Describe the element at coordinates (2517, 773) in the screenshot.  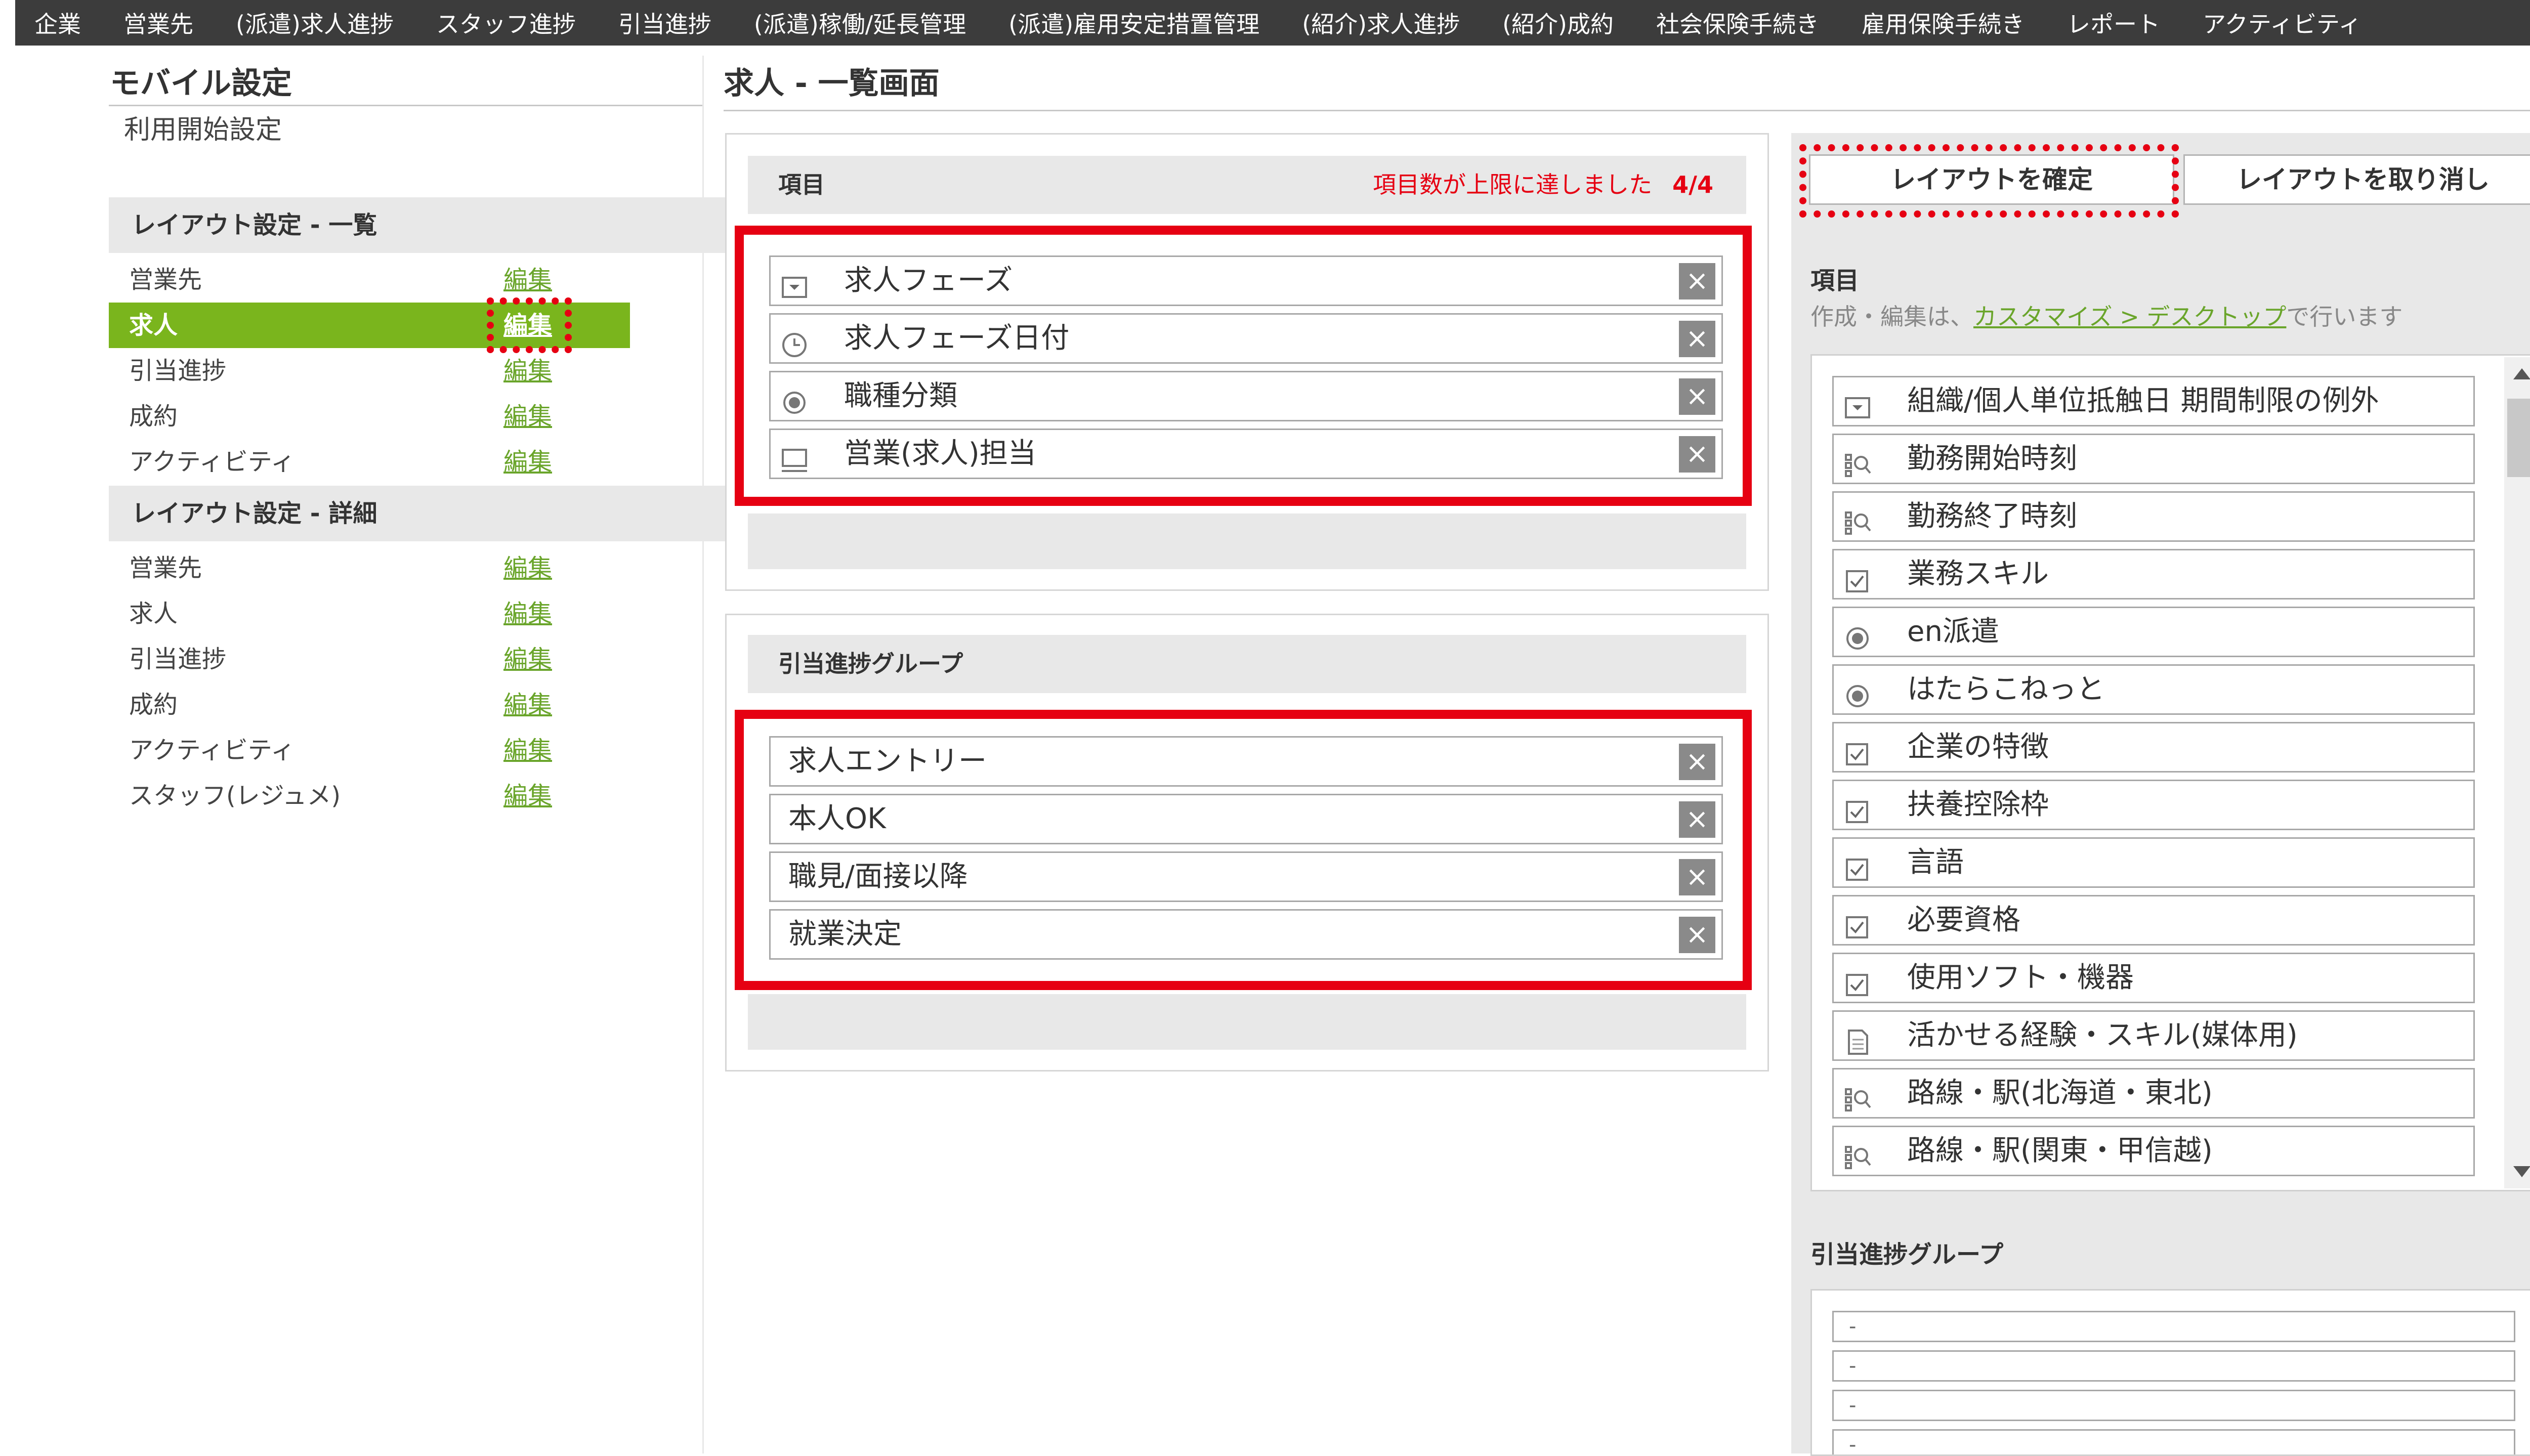
I see `scrollbar` at that location.